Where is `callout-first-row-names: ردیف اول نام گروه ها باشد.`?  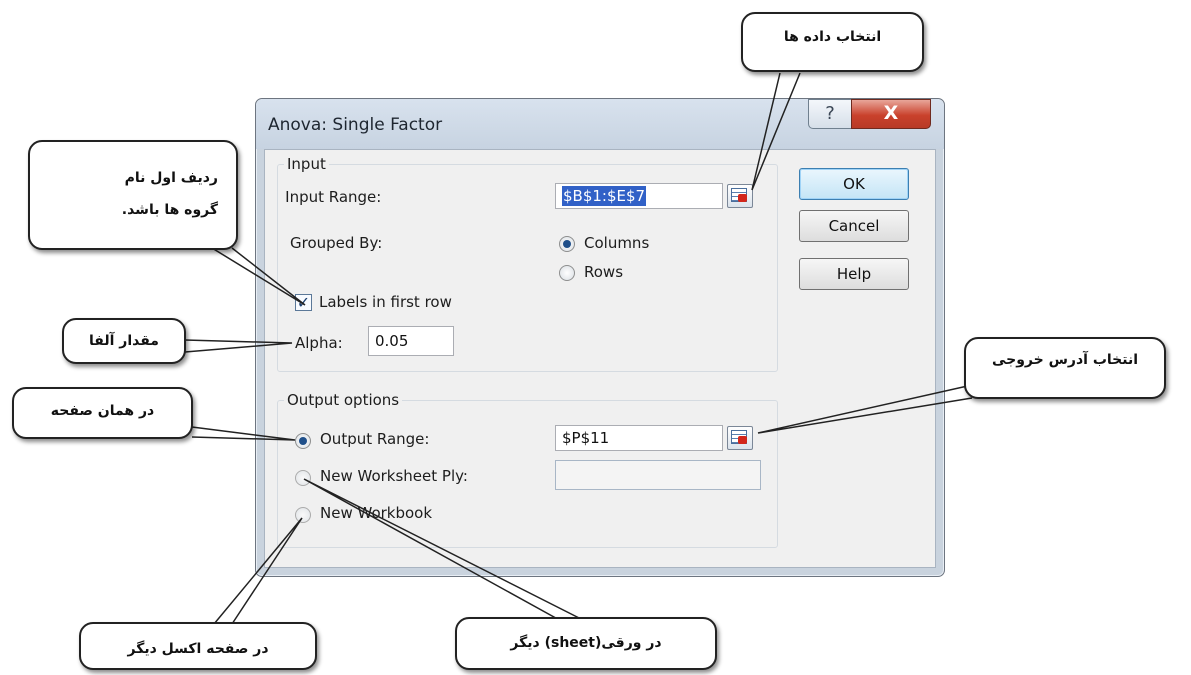
callout-first-row-names: ردیف اول نام گروه ها باشد. is located at coordinates (133, 195).